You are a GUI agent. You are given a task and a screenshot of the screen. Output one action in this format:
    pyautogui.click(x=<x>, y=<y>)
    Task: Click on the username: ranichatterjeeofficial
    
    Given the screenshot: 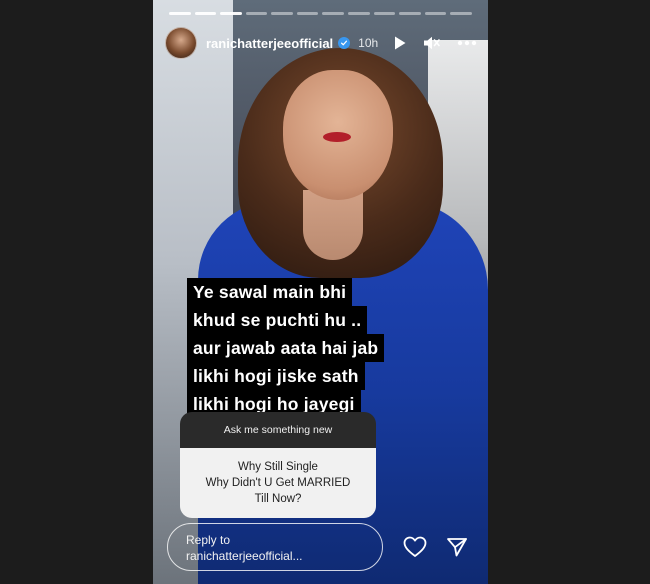 What is the action you would take?
    pyautogui.click(x=269, y=43)
    